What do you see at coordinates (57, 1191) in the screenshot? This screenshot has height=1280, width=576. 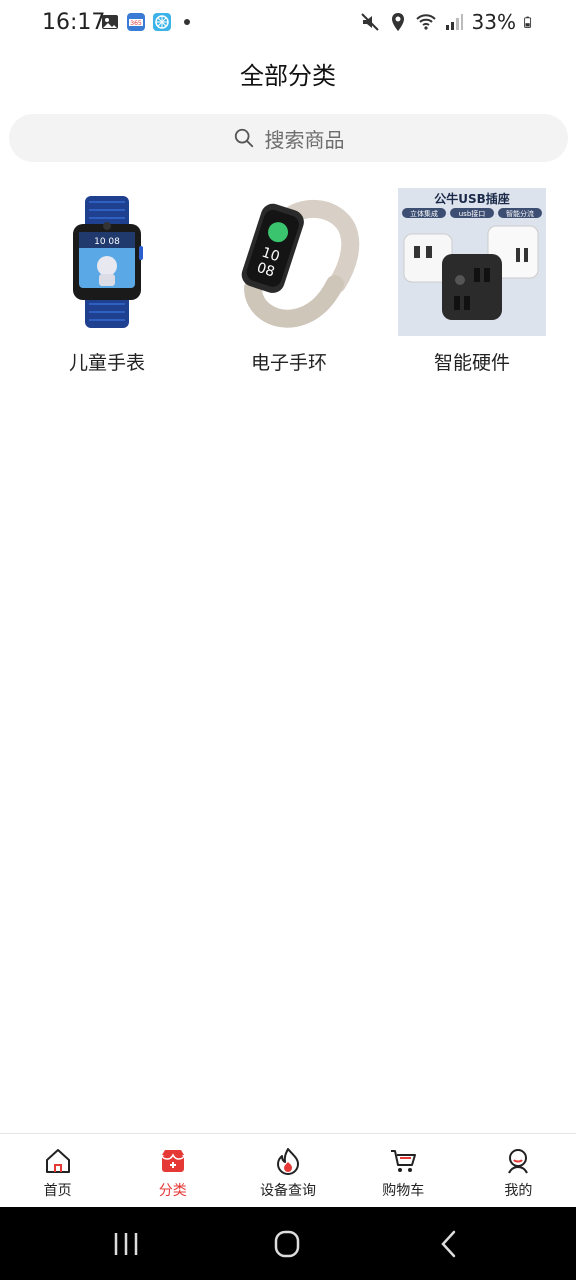 I see `tab-label: 首页` at bounding box center [57, 1191].